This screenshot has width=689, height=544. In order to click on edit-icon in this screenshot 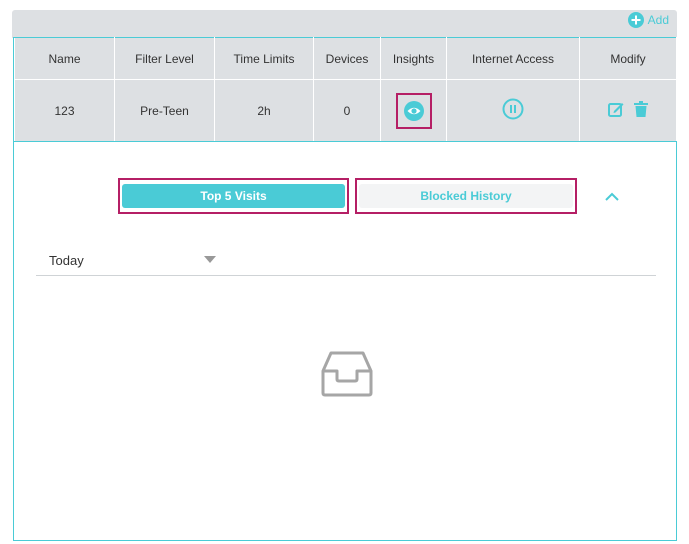, I will do `click(616, 110)`.